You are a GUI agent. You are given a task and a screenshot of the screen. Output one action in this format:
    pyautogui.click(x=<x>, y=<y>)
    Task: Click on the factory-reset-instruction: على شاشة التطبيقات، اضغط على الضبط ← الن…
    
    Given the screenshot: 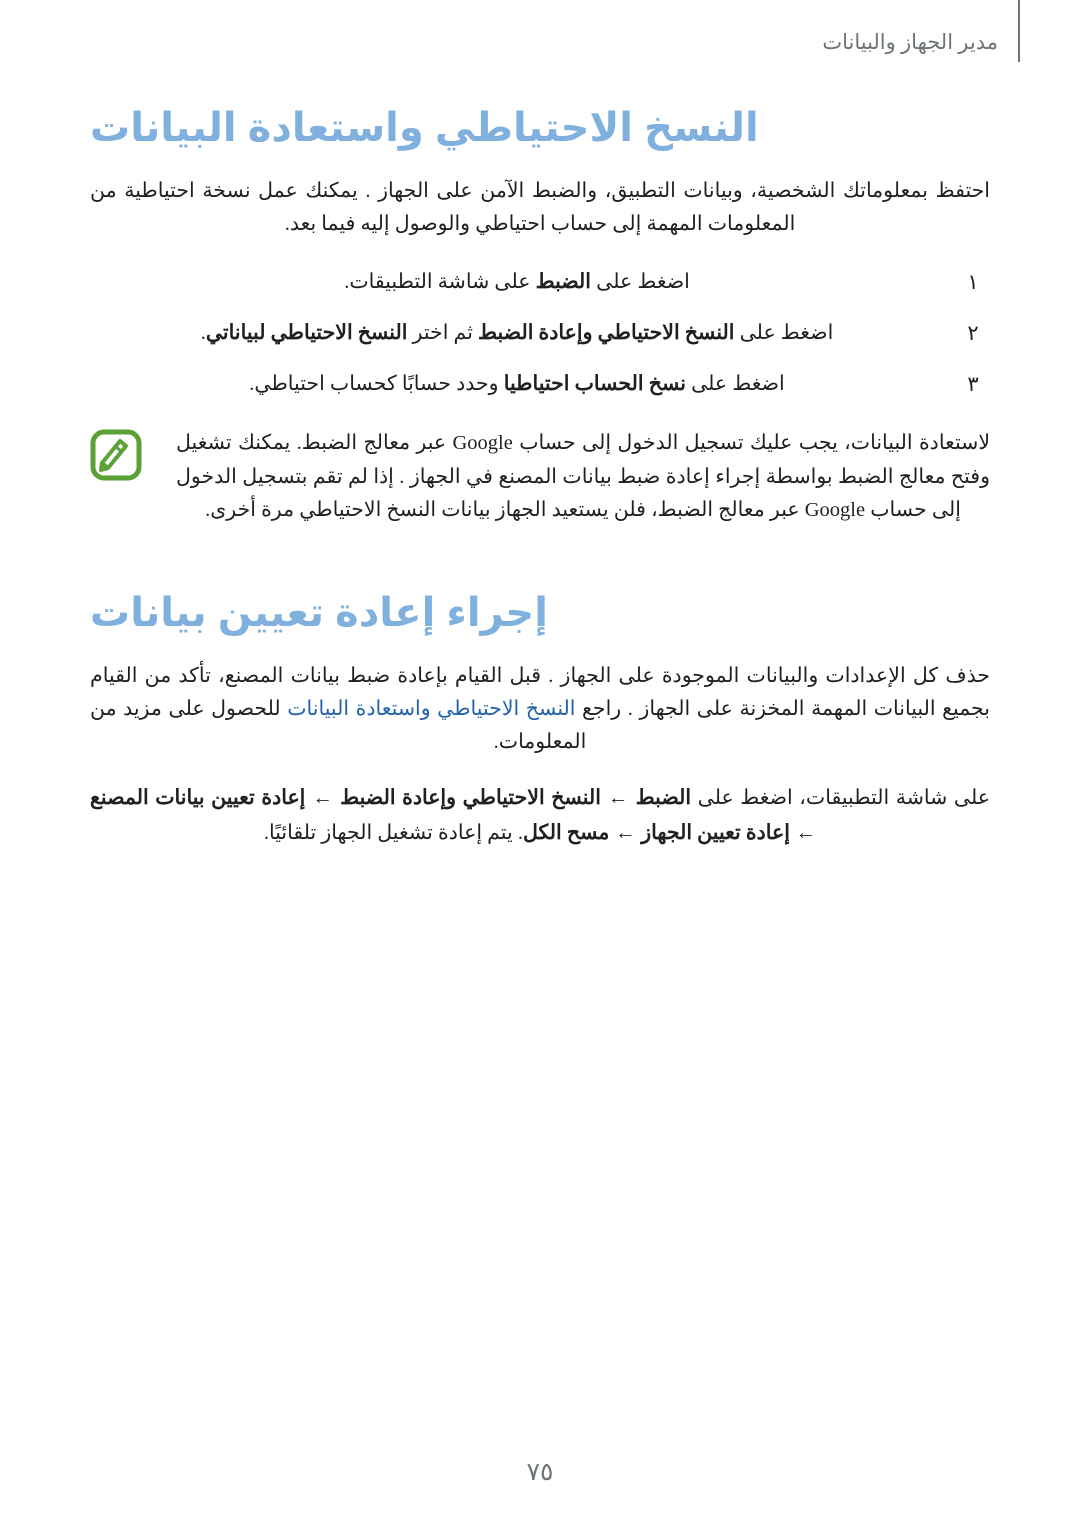 What is the action you would take?
    pyautogui.click(x=540, y=815)
    